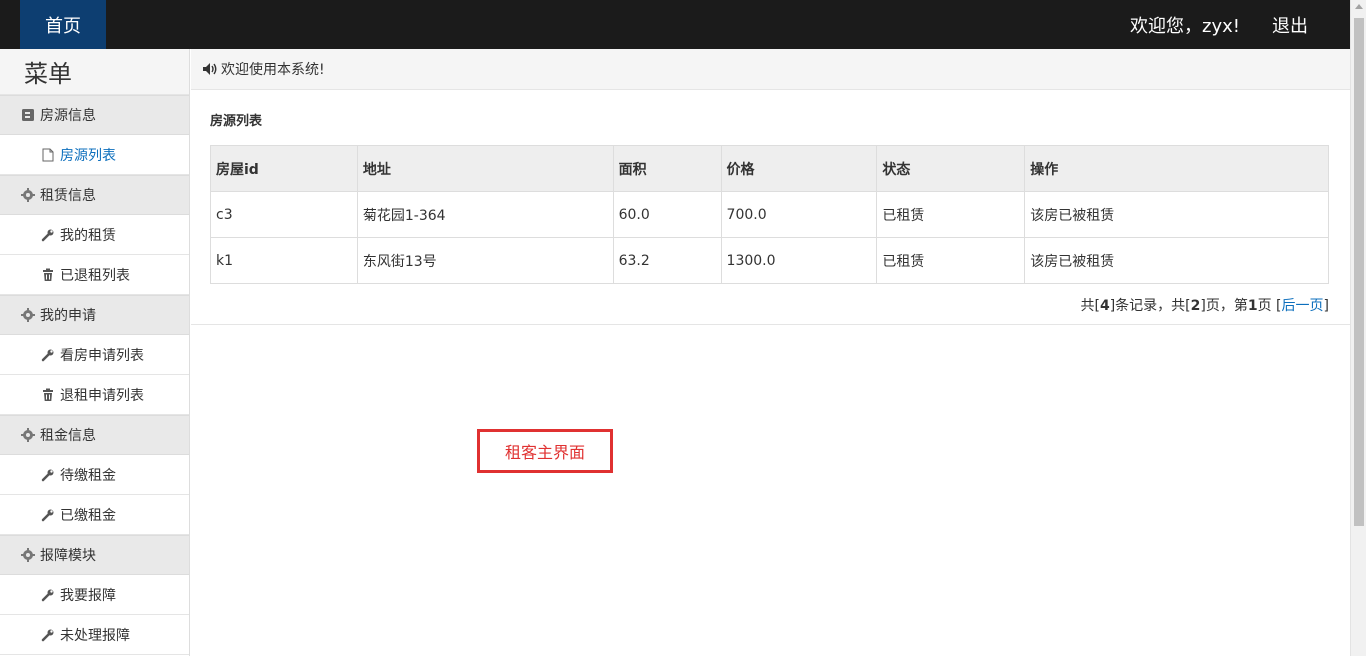  I want to click on sidebar-item-rent-due: 待缴租金, so click(94, 475).